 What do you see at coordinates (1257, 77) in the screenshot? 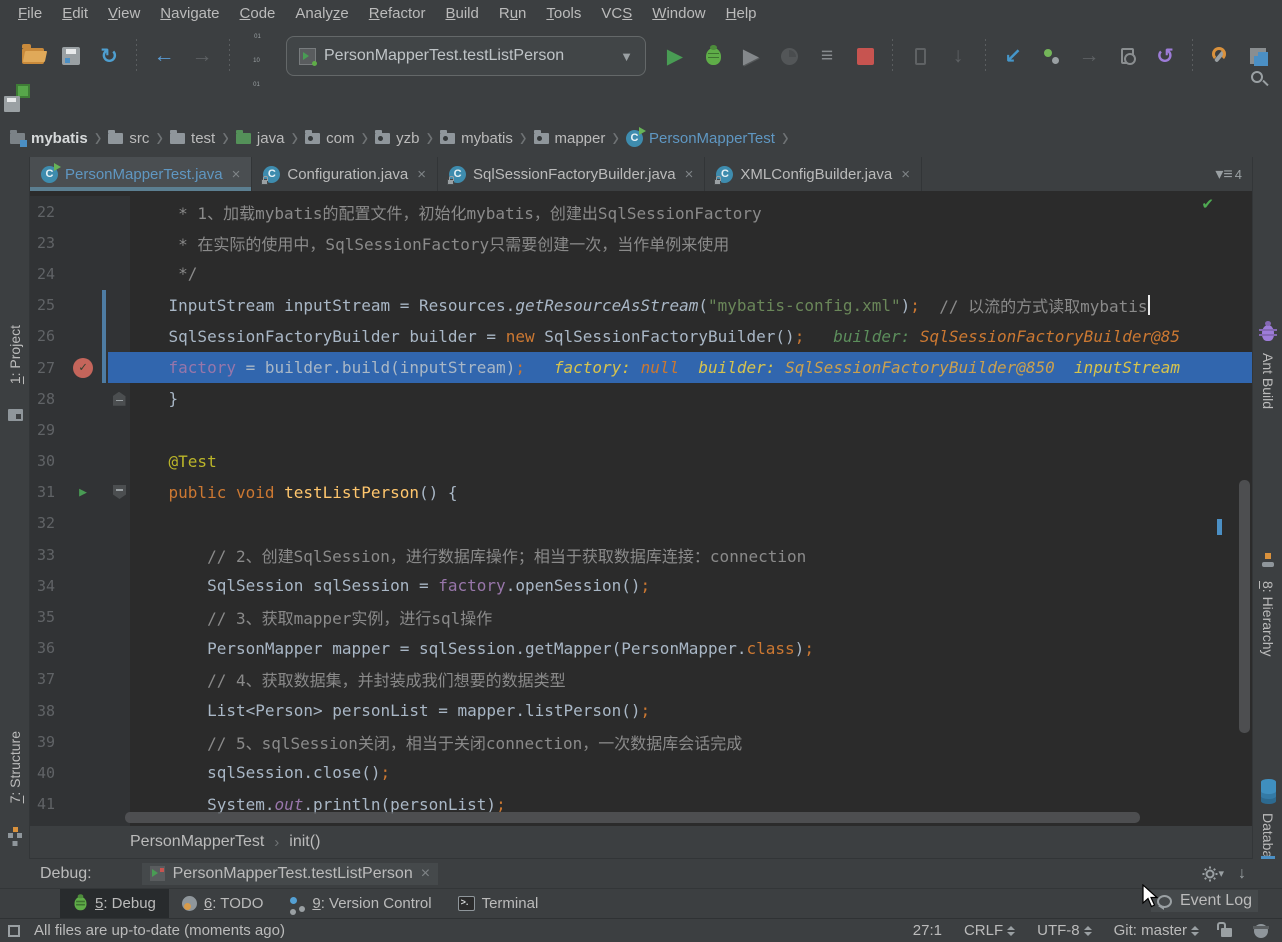
I see `search-everywhere-icon` at bounding box center [1257, 77].